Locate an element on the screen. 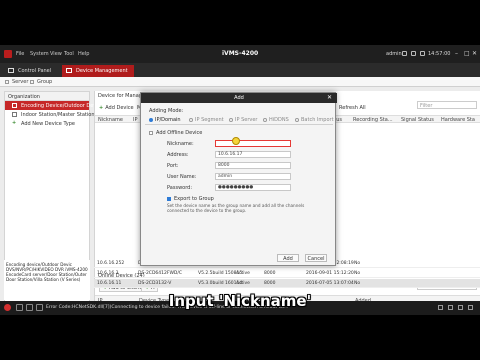 This screenshot has height=360, width=480. org-item-label: Add New Device Type is located at coordinates (48, 124).